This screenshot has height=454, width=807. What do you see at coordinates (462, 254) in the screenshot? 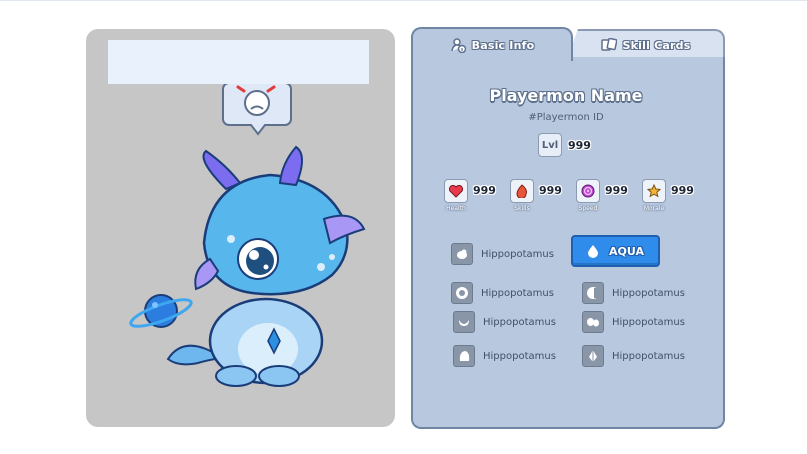
I see `body-part-icon` at bounding box center [462, 254].